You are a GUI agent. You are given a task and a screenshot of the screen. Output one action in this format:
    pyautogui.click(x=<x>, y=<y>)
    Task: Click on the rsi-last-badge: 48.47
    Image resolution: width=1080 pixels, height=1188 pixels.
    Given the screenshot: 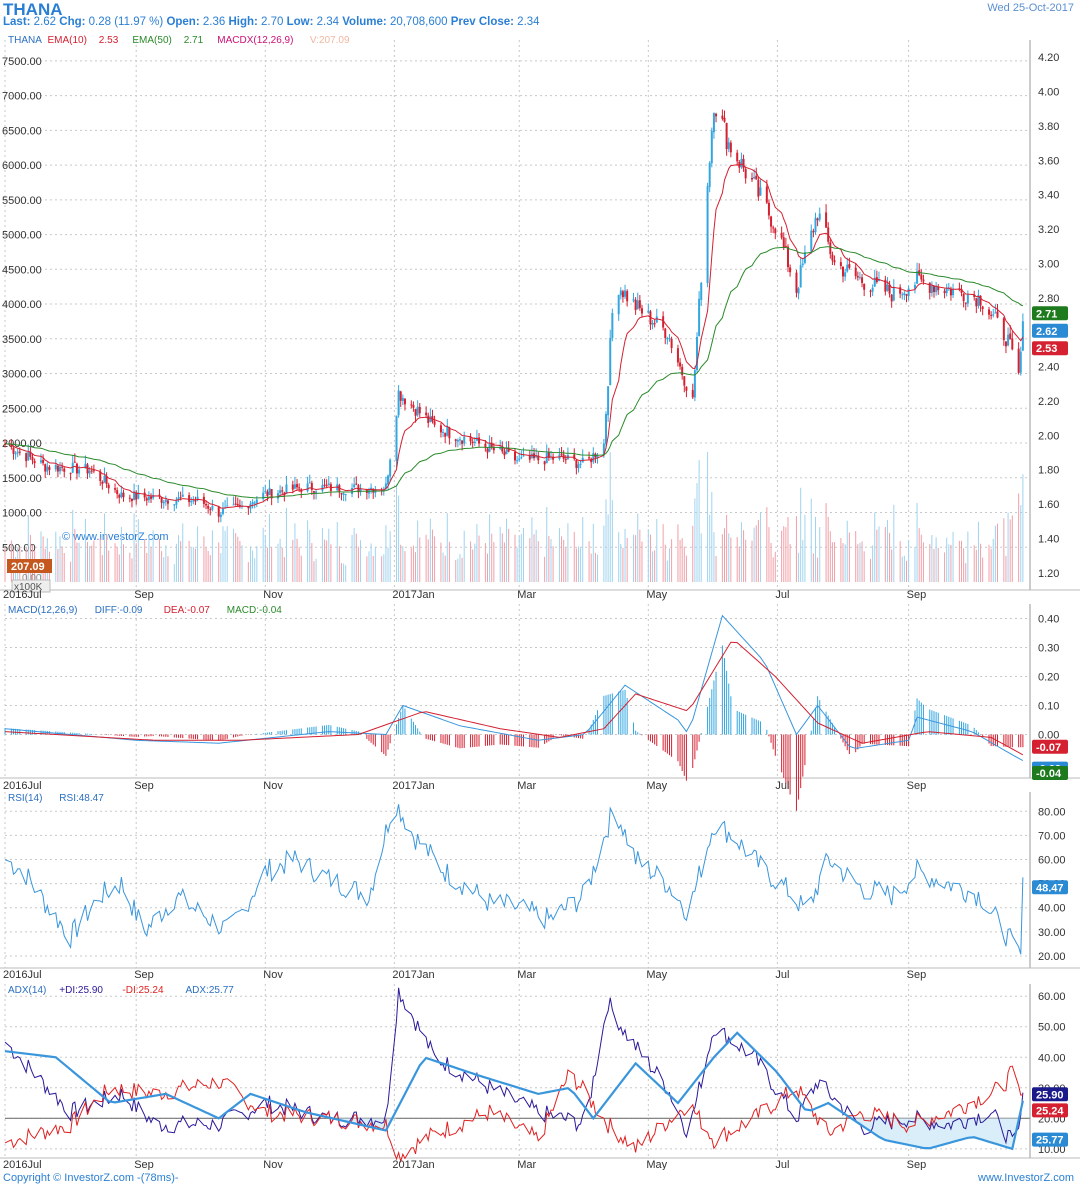 What is the action you would take?
    pyautogui.click(x=1050, y=888)
    